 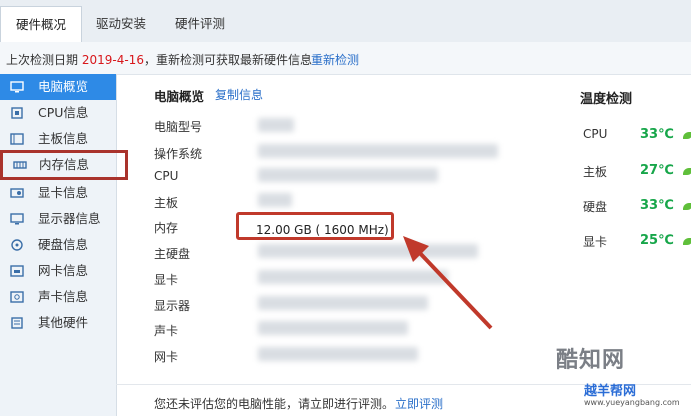 I want to click on temp-value-disk: 33℃, so click(x=657, y=205).